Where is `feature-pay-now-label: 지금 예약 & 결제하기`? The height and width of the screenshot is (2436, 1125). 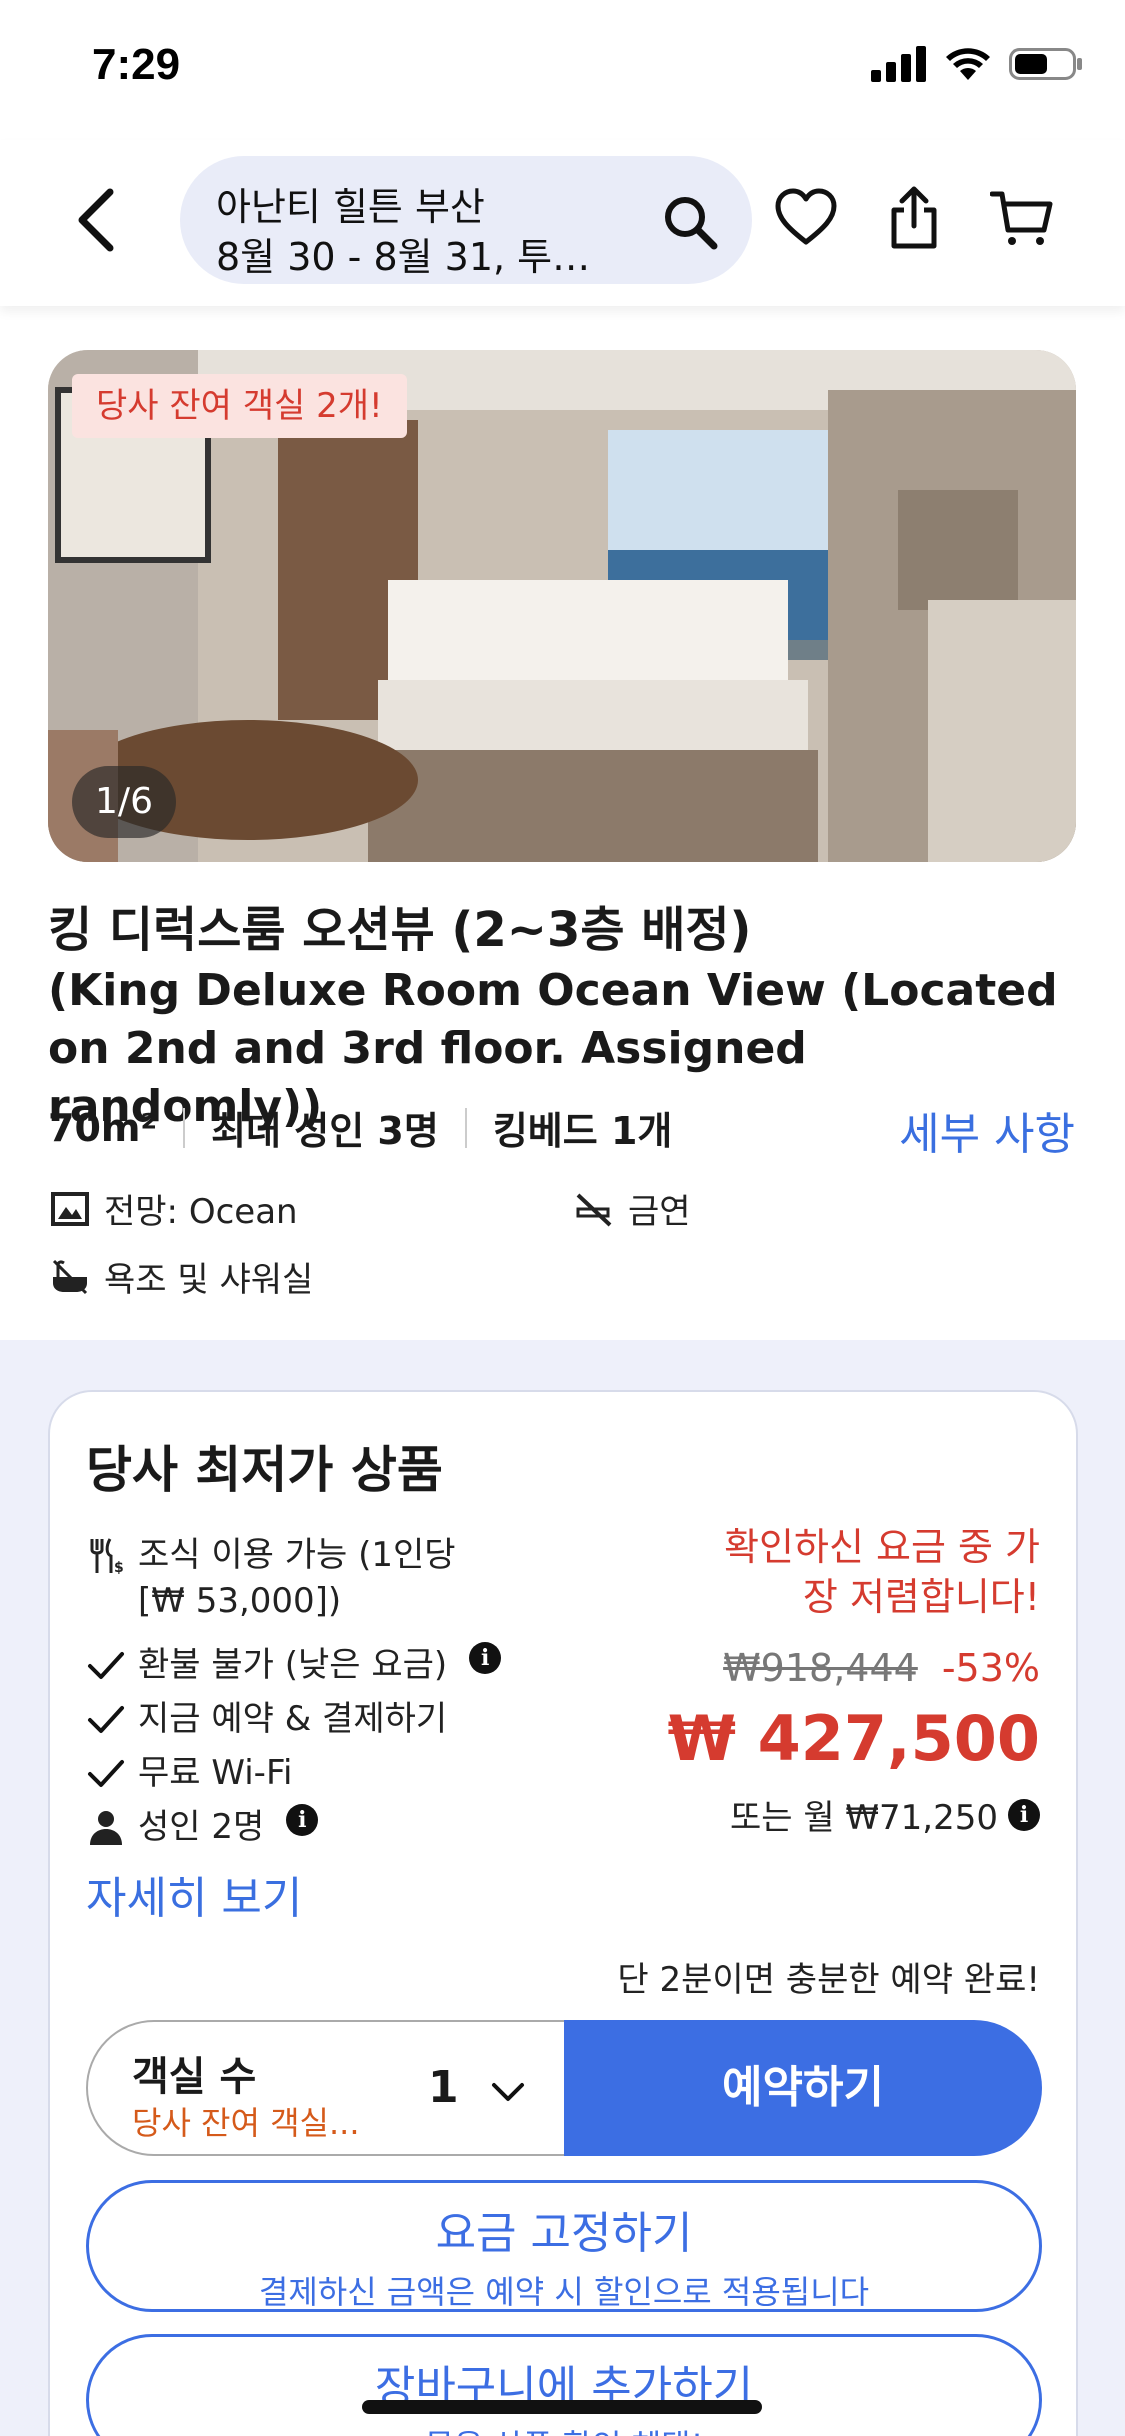 feature-pay-now-label: 지금 예약 & 결제하기 is located at coordinates (293, 1719).